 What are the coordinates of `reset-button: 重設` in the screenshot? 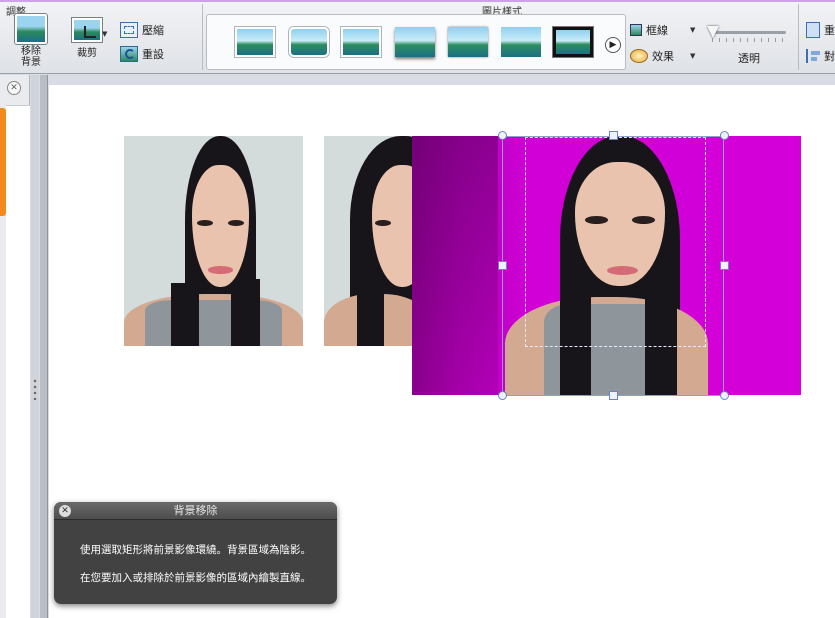 It's located at (142, 54).